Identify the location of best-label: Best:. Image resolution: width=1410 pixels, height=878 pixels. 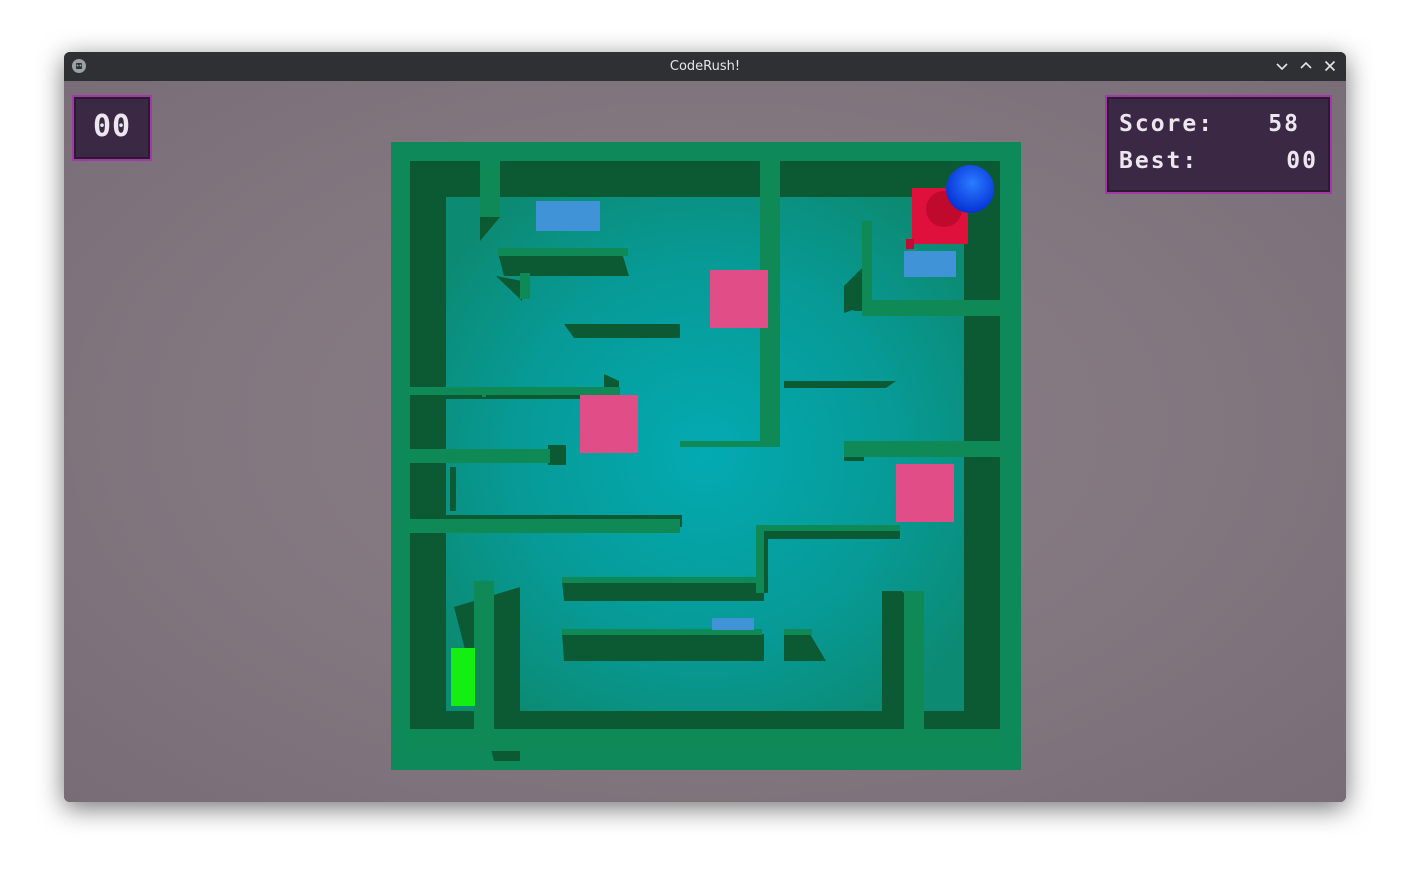
(1159, 161).